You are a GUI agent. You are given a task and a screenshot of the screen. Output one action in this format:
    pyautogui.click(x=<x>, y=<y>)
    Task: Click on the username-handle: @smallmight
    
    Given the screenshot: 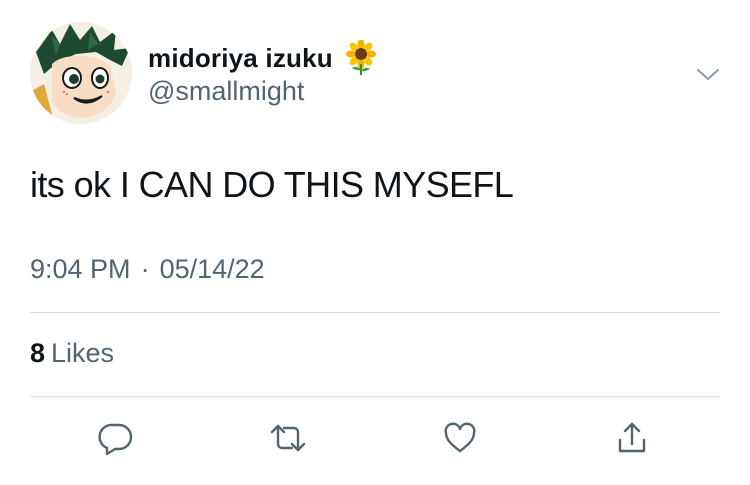 What is the action you would take?
    pyautogui.click(x=226, y=91)
    